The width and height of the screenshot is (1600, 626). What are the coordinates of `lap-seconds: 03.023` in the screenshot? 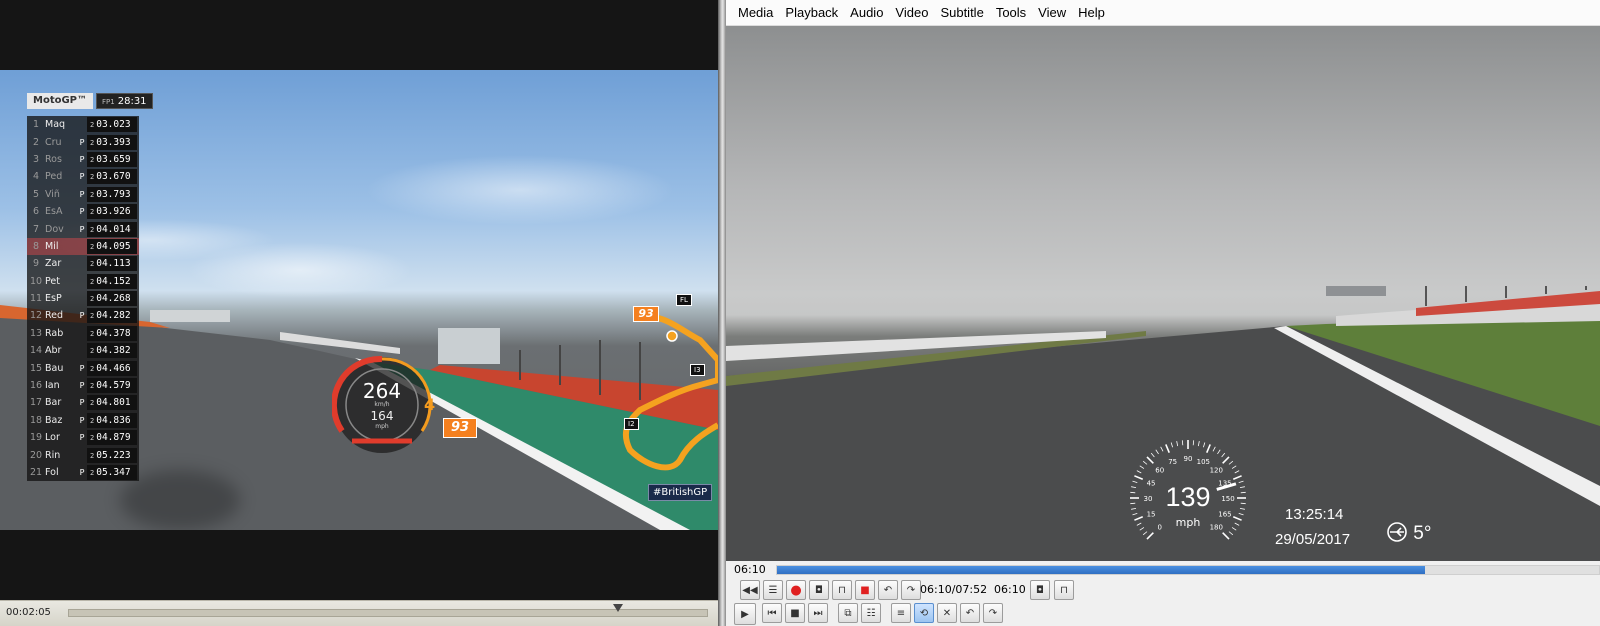 It's located at (113, 125).